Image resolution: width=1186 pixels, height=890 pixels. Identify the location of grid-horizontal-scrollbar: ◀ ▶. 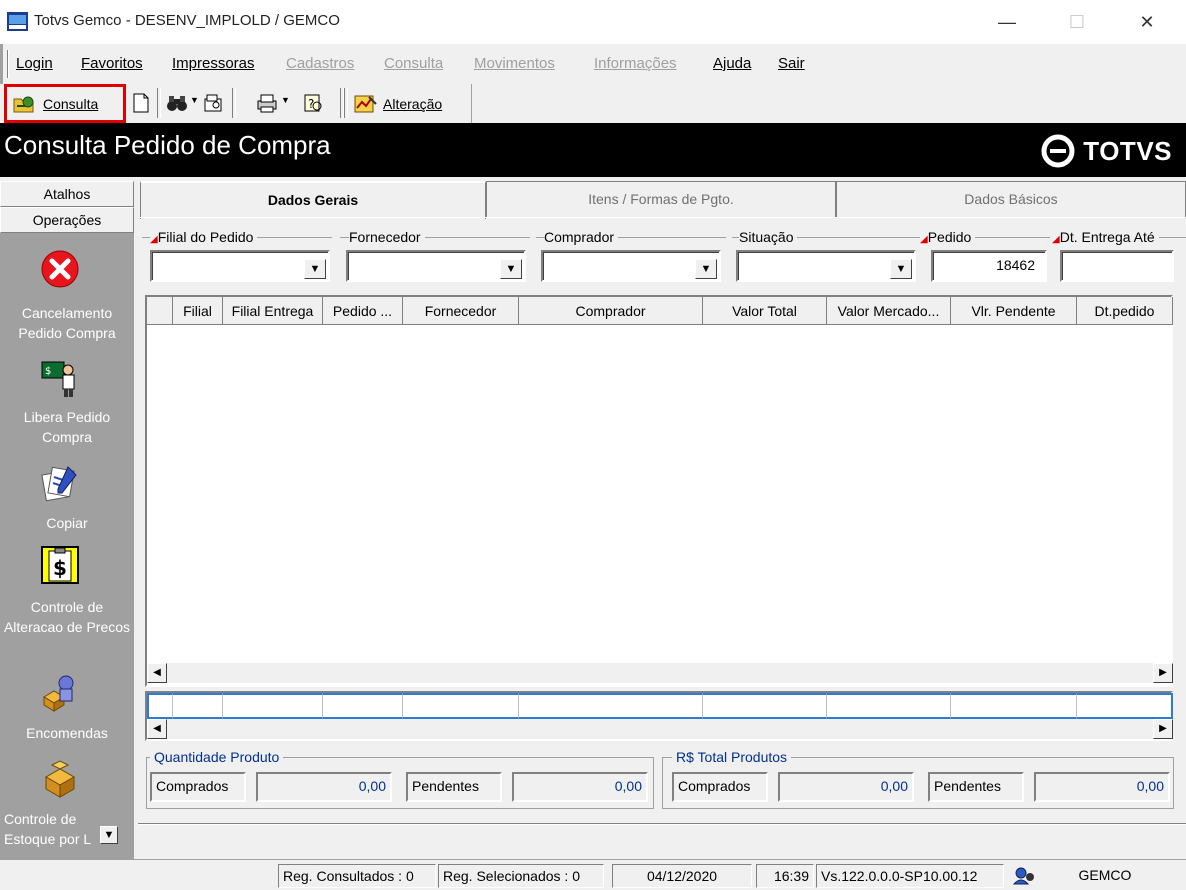
(660, 673).